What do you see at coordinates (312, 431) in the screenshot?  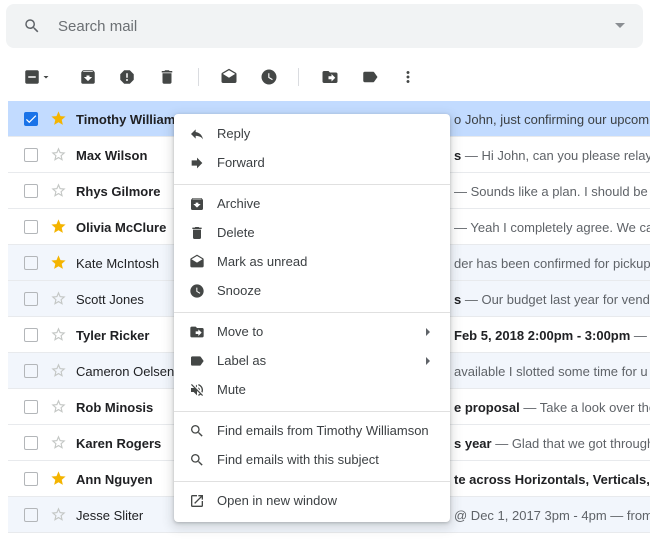 I see `menu-item-find-emails-from-timothy-williamson: Find emails from Timothy Williamson` at bounding box center [312, 431].